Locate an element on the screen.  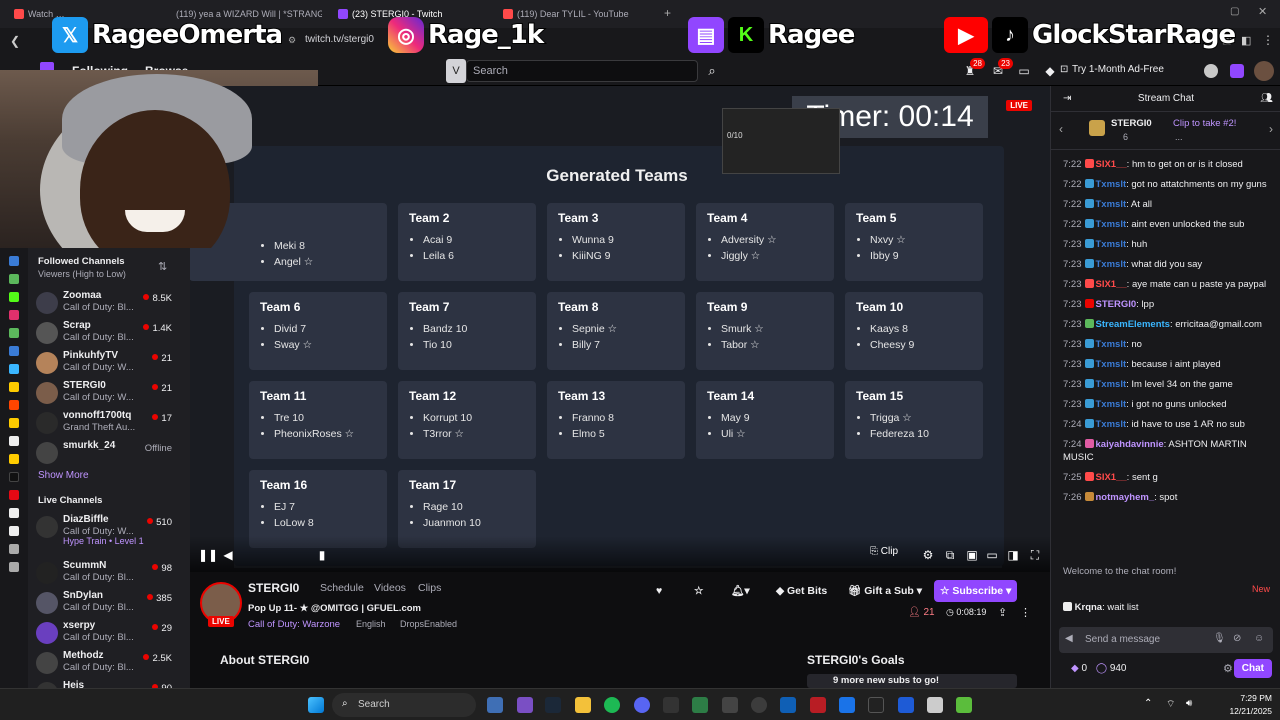
notification-bell-icon: 🔔︎▾ is located at coordinates (740, 591).